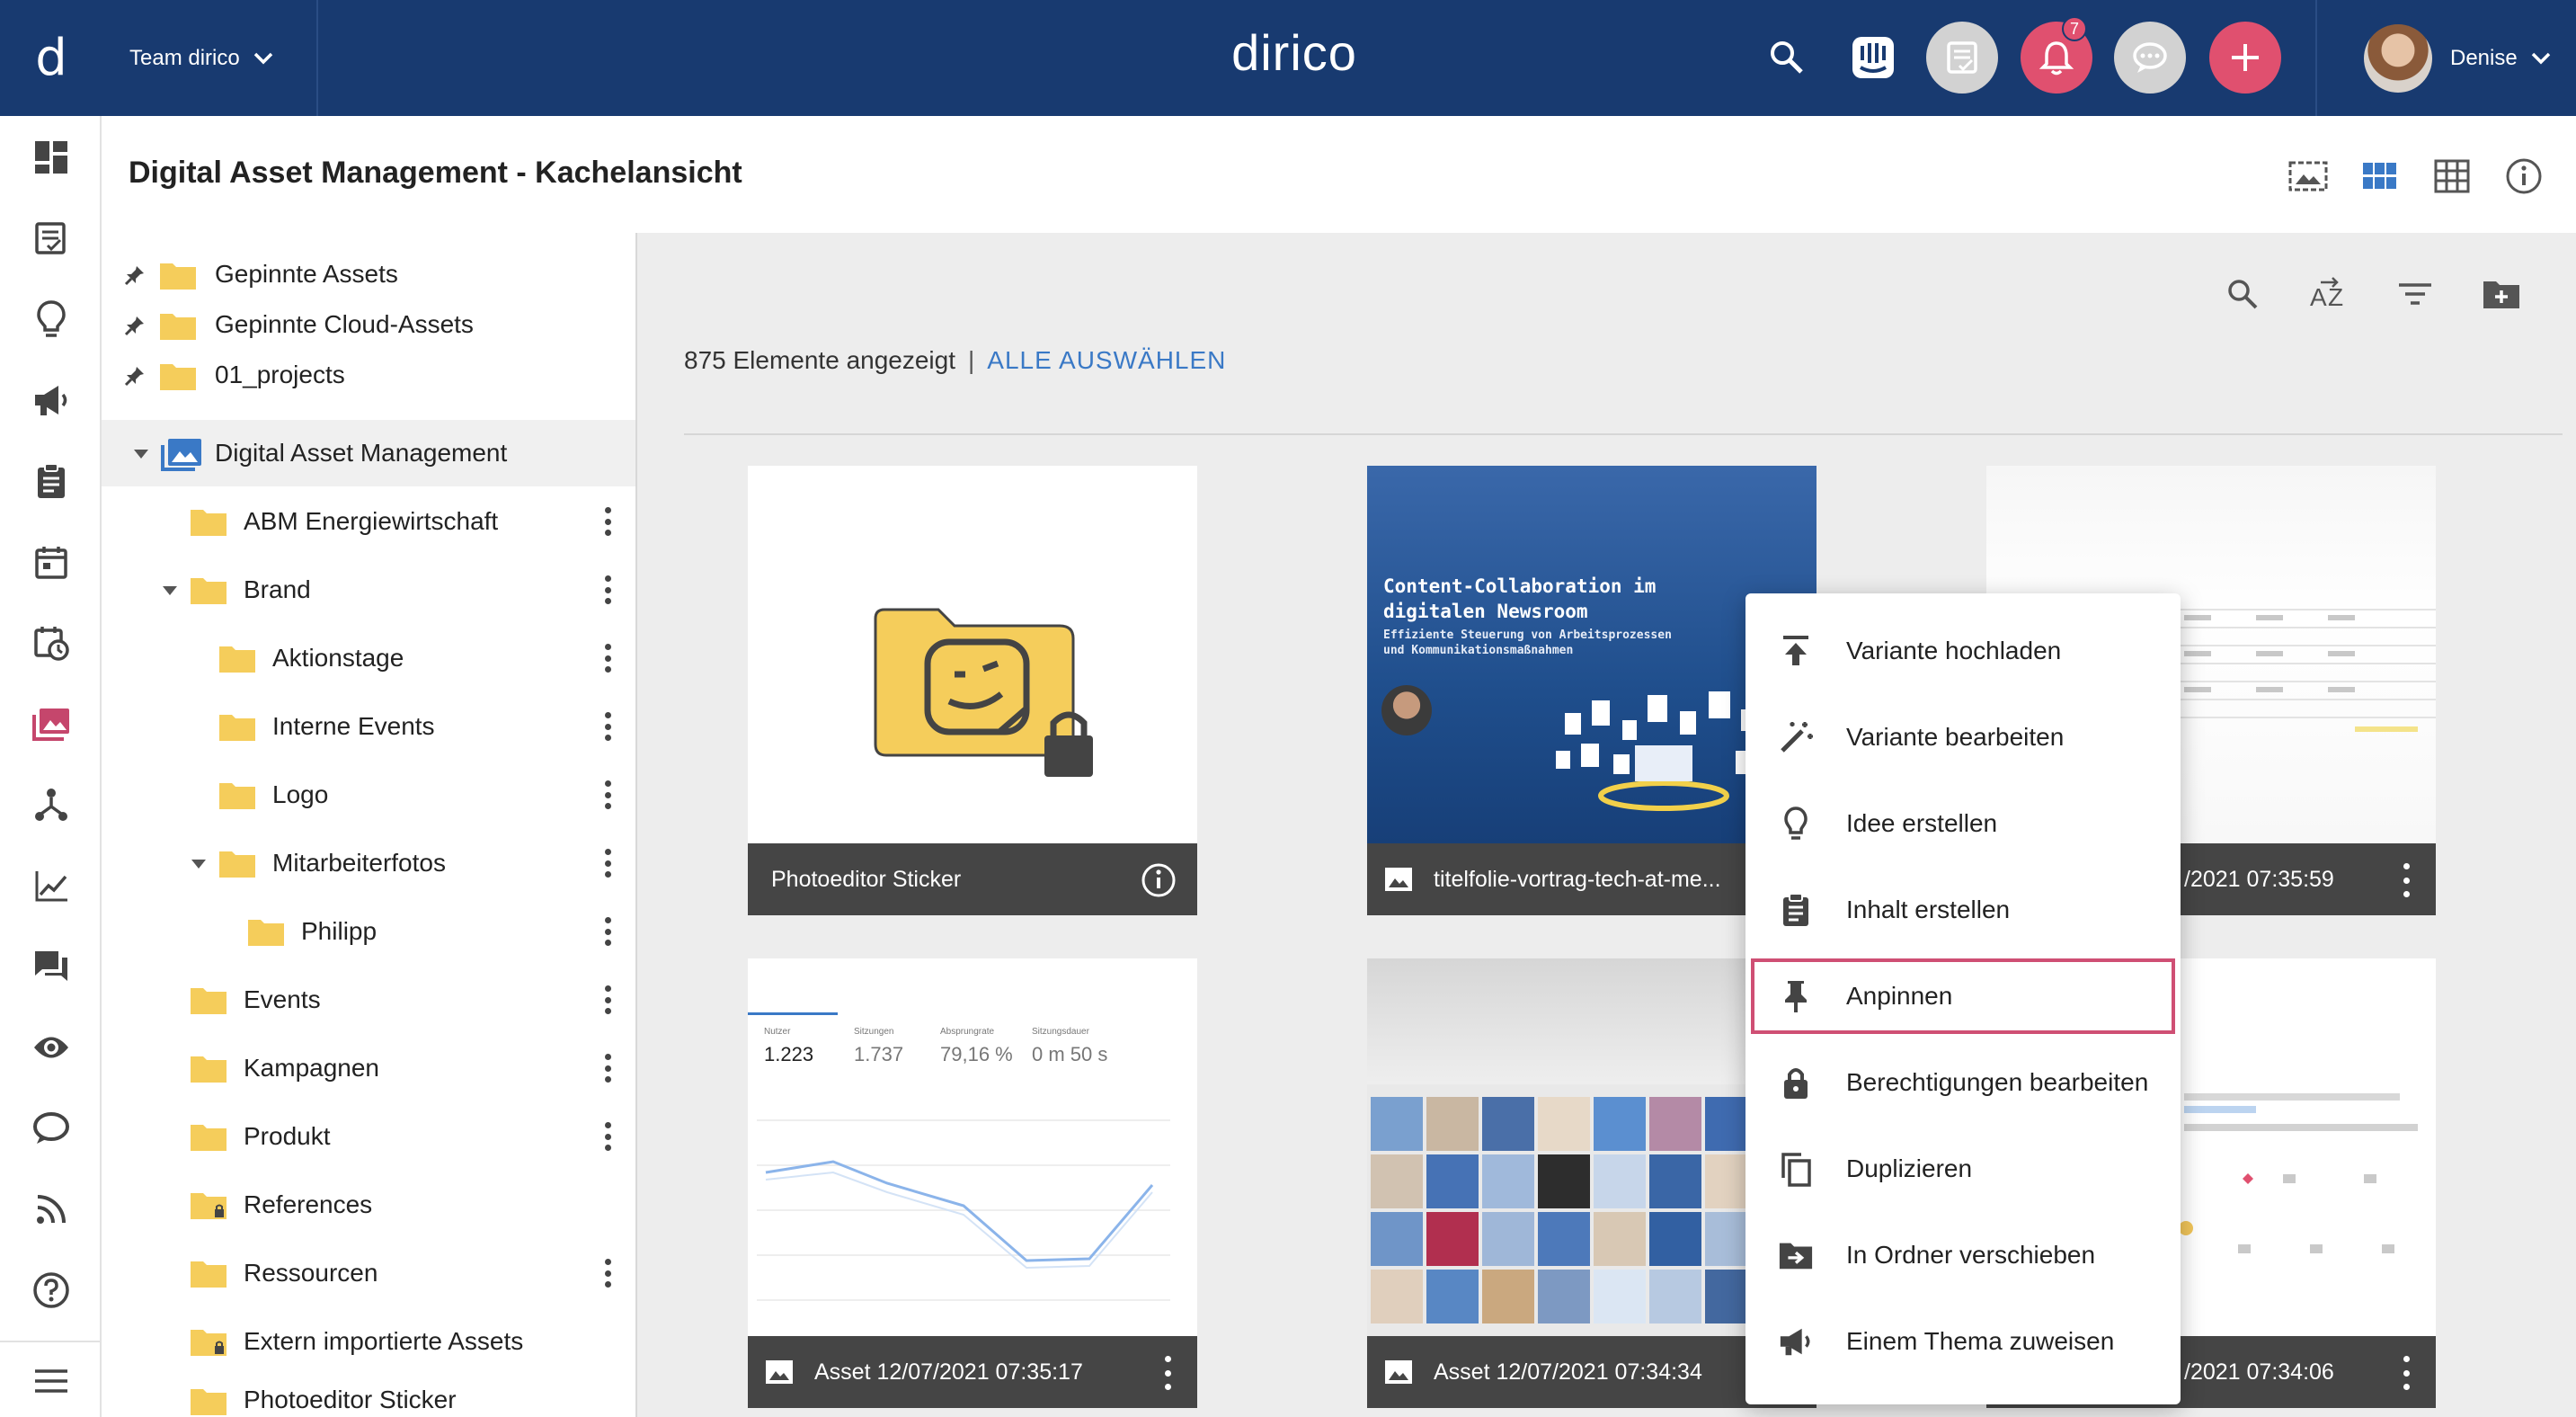 This screenshot has width=2576, height=1417. Describe the element at coordinates (2484, 59) in the screenshot. I see `user-name: Denise` at that location.